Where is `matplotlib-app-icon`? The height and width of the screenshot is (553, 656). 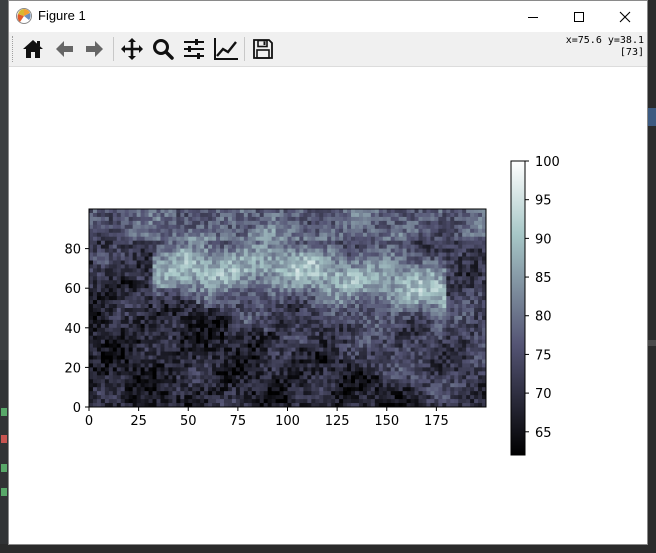
matplotlib-app-icon is located at coordinates (24, 16).